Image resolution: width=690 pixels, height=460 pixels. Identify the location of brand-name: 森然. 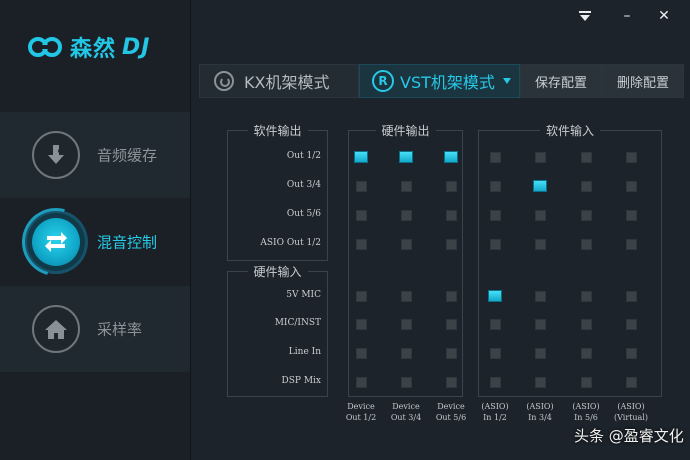
(93, 49).